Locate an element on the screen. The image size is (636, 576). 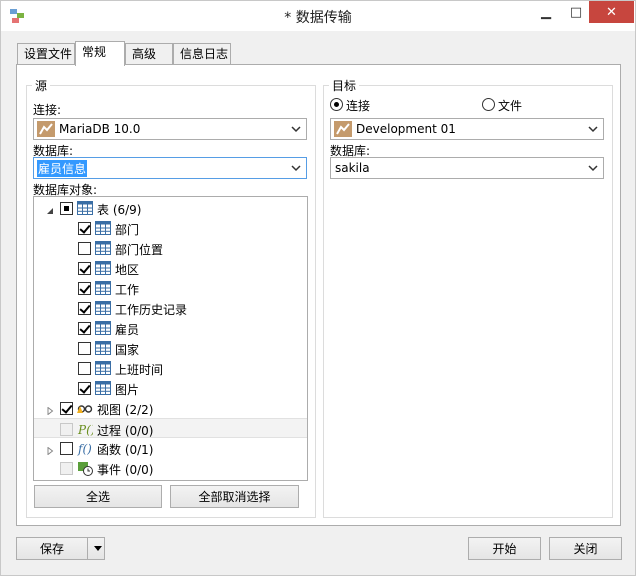
tree-node-label: 工作 is located at coordinates (127, 290).